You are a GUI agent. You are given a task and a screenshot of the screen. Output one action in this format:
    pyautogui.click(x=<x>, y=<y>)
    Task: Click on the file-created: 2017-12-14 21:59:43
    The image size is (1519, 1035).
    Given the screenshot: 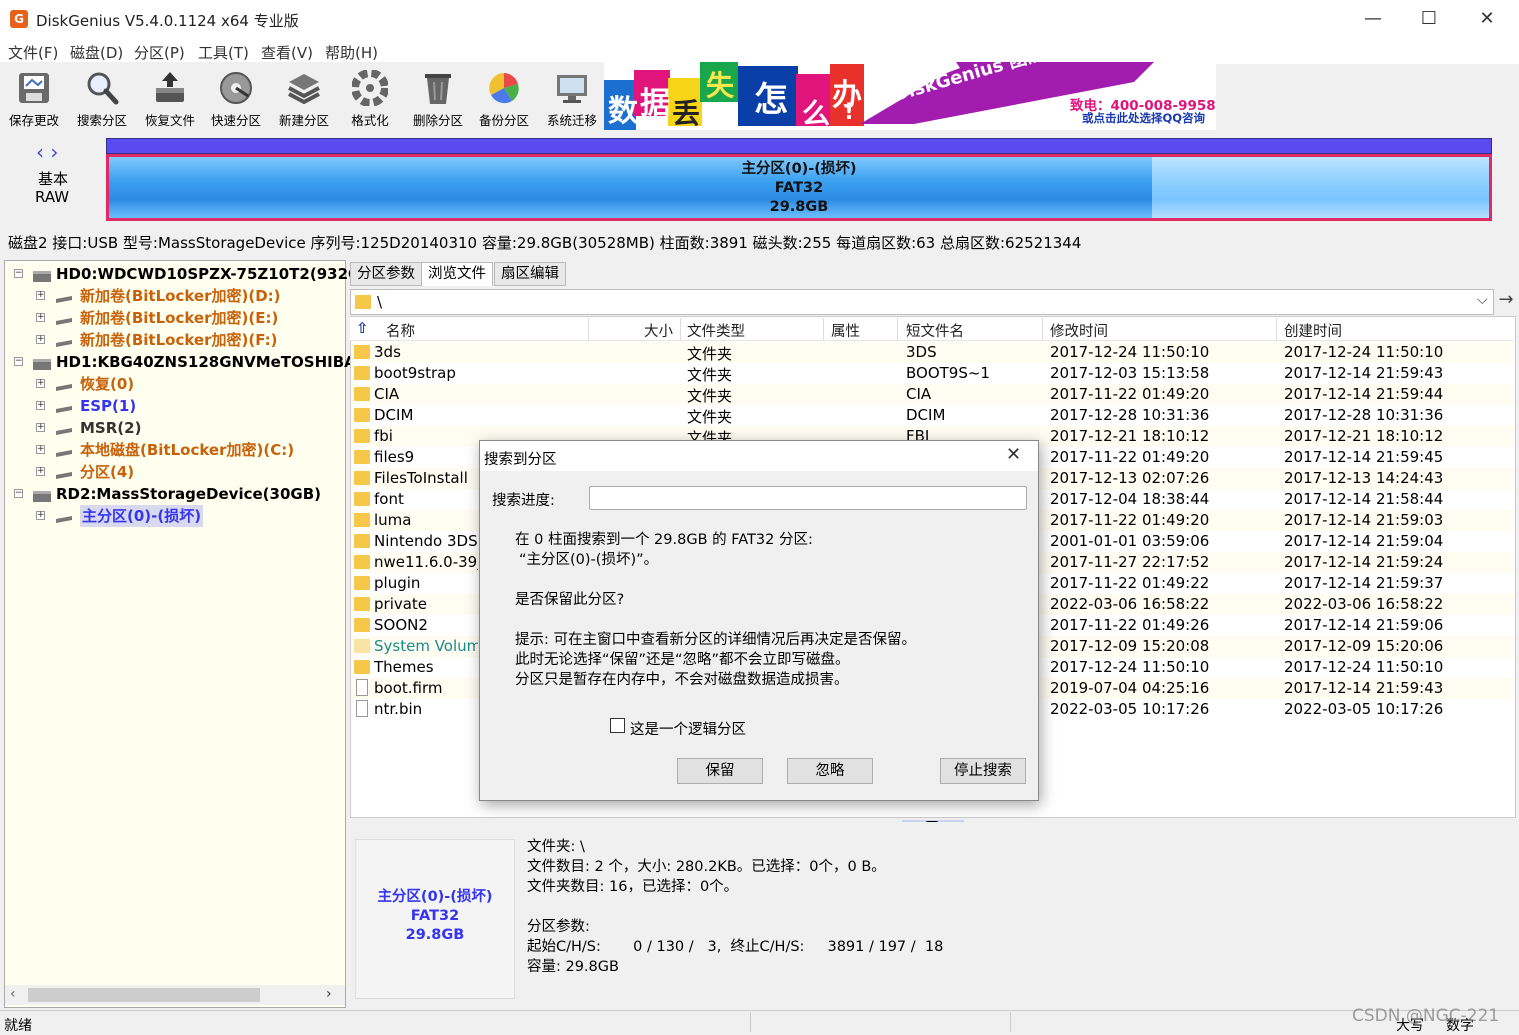 What is the action you would take?
    pyautogui.click(x=1364, y=688)
    